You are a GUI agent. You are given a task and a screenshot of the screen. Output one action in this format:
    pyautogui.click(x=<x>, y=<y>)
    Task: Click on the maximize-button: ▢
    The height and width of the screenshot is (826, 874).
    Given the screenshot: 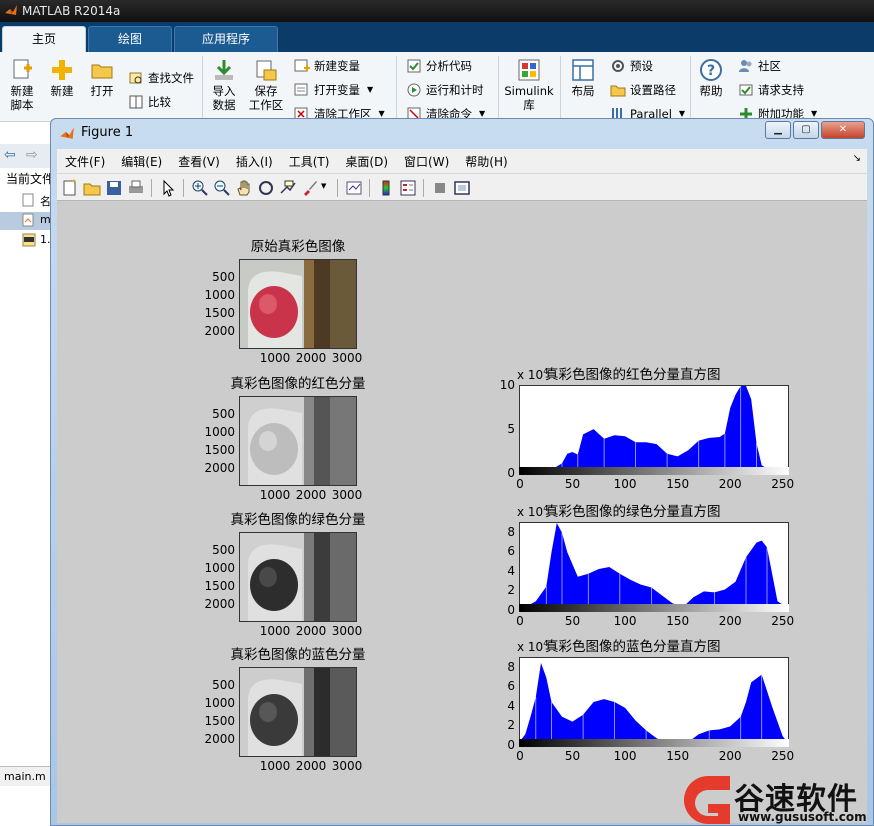 What is the action you would take?
    pyautogui.click(x=806, y=130)
    